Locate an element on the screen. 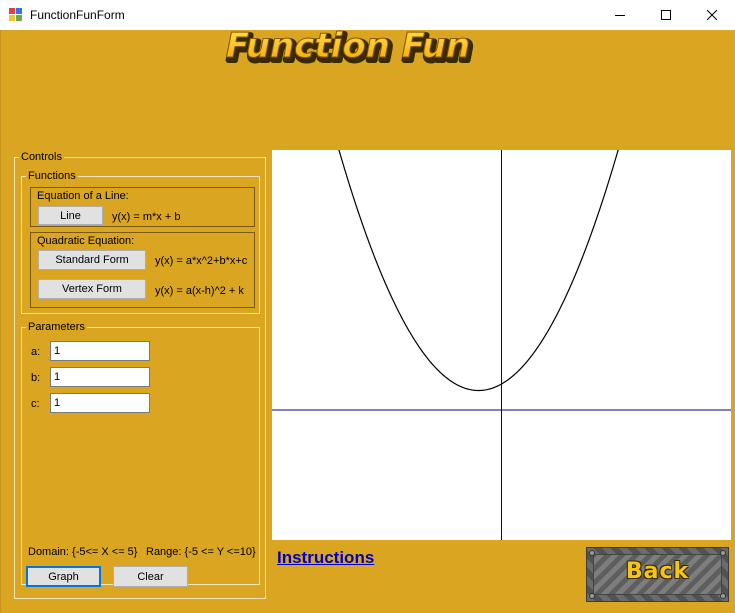 The image size is (735, 613). param-a-label: a: is located at coordinates (36, 352).